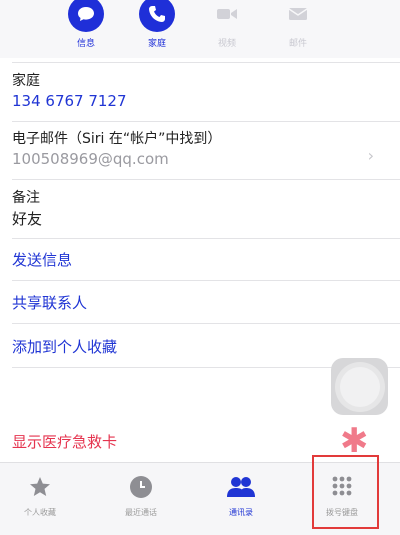 Image resolution: width=400 pixels, height=535 pixels. Describe the element at coordinates (64, 441) in the screenshot. I see `medical-id-link: 显示医疗急救卡` at that location.